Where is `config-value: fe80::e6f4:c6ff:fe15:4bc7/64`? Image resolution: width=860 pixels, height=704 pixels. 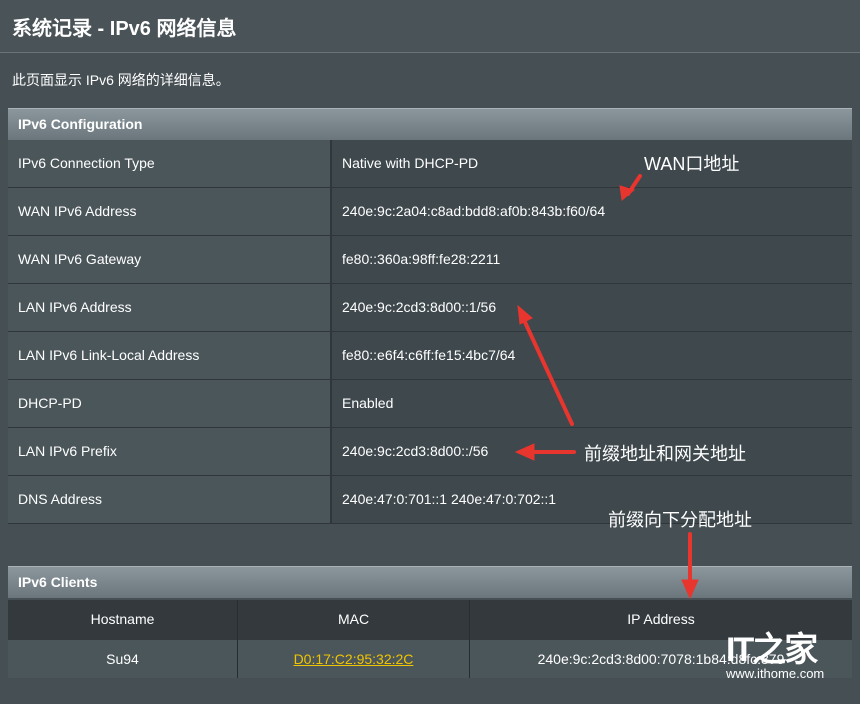 config-value: fe80::e6f4:c6ff:fe15:4bc7/64 is located at coordinates (429, 355).